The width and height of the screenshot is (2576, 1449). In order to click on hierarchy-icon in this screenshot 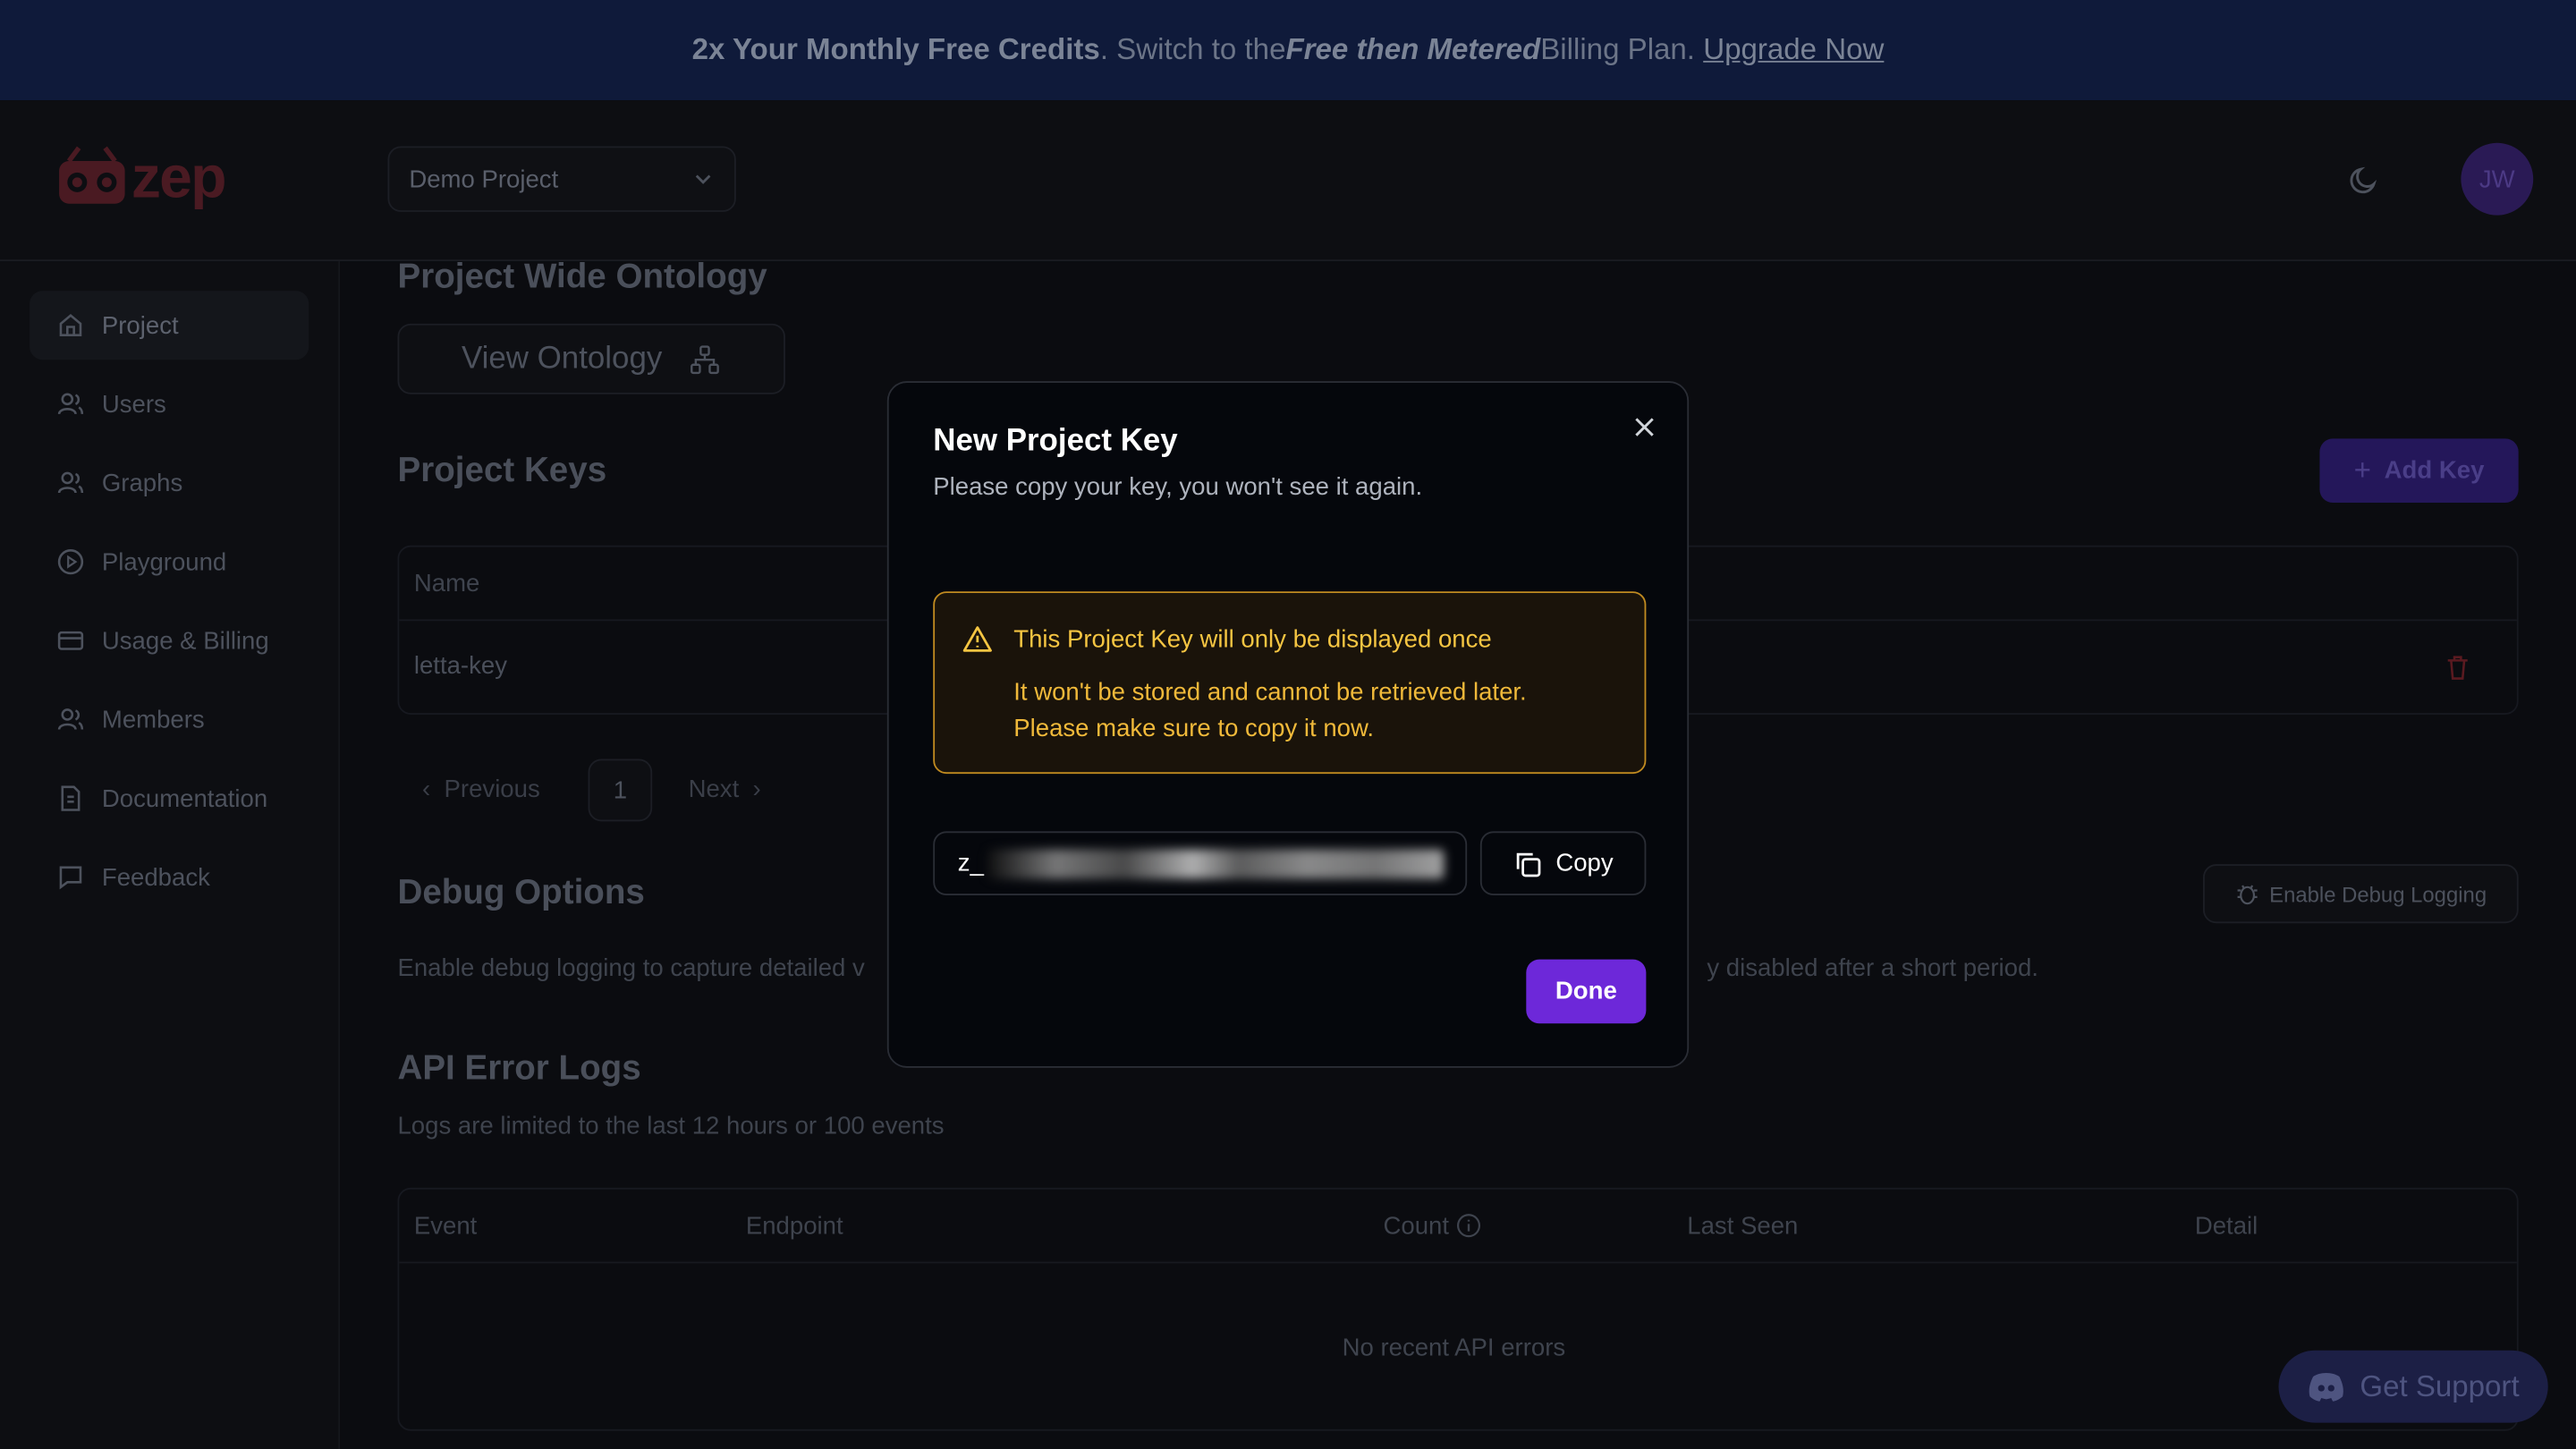, I will do `click(705, 359)`.